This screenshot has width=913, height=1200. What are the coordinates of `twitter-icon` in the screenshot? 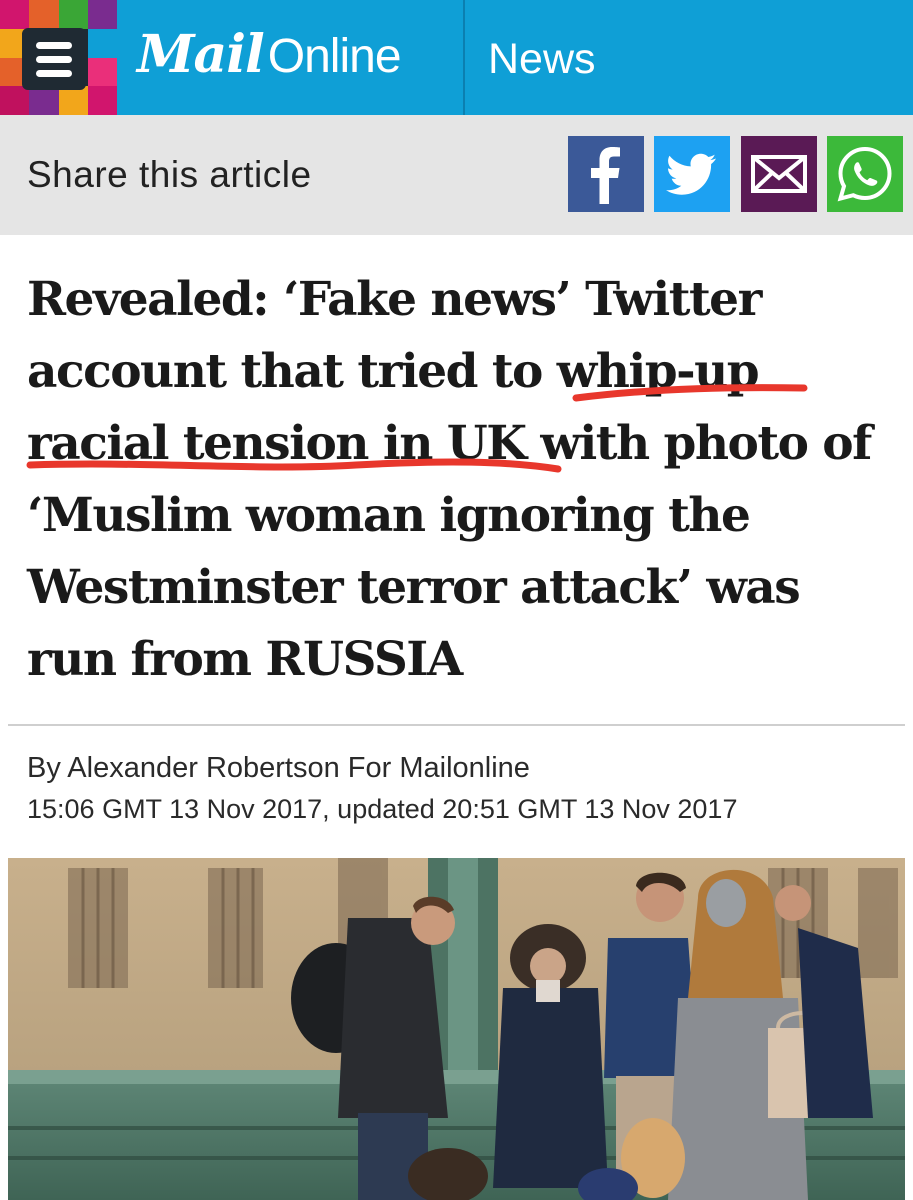 It's located at (691, 174).